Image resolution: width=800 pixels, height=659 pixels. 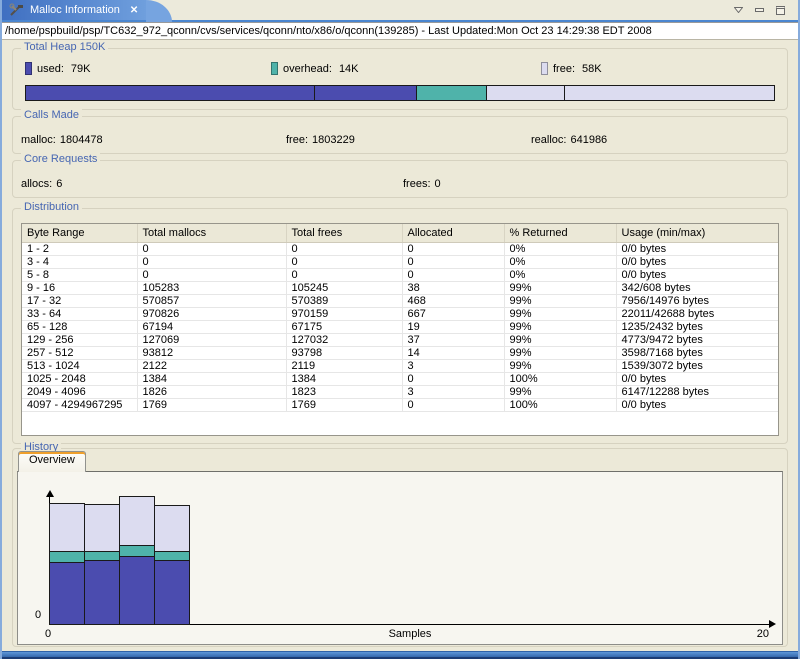 What do you see at coordinates (344, 340) in the screenshot?
I see `table-cell: 127032` at bounding box center [344, 340].